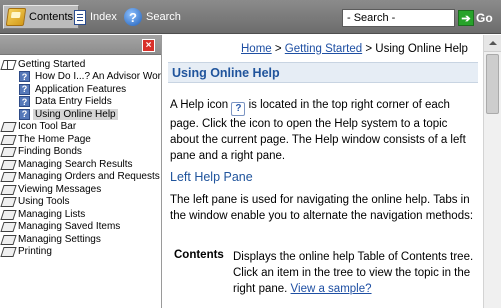 This screenshot has height=308, width=501. What do you see at coordinates (133, 17) in the screenshot?
I see `help-question-icon: ?` at bounding box center [133, 17].